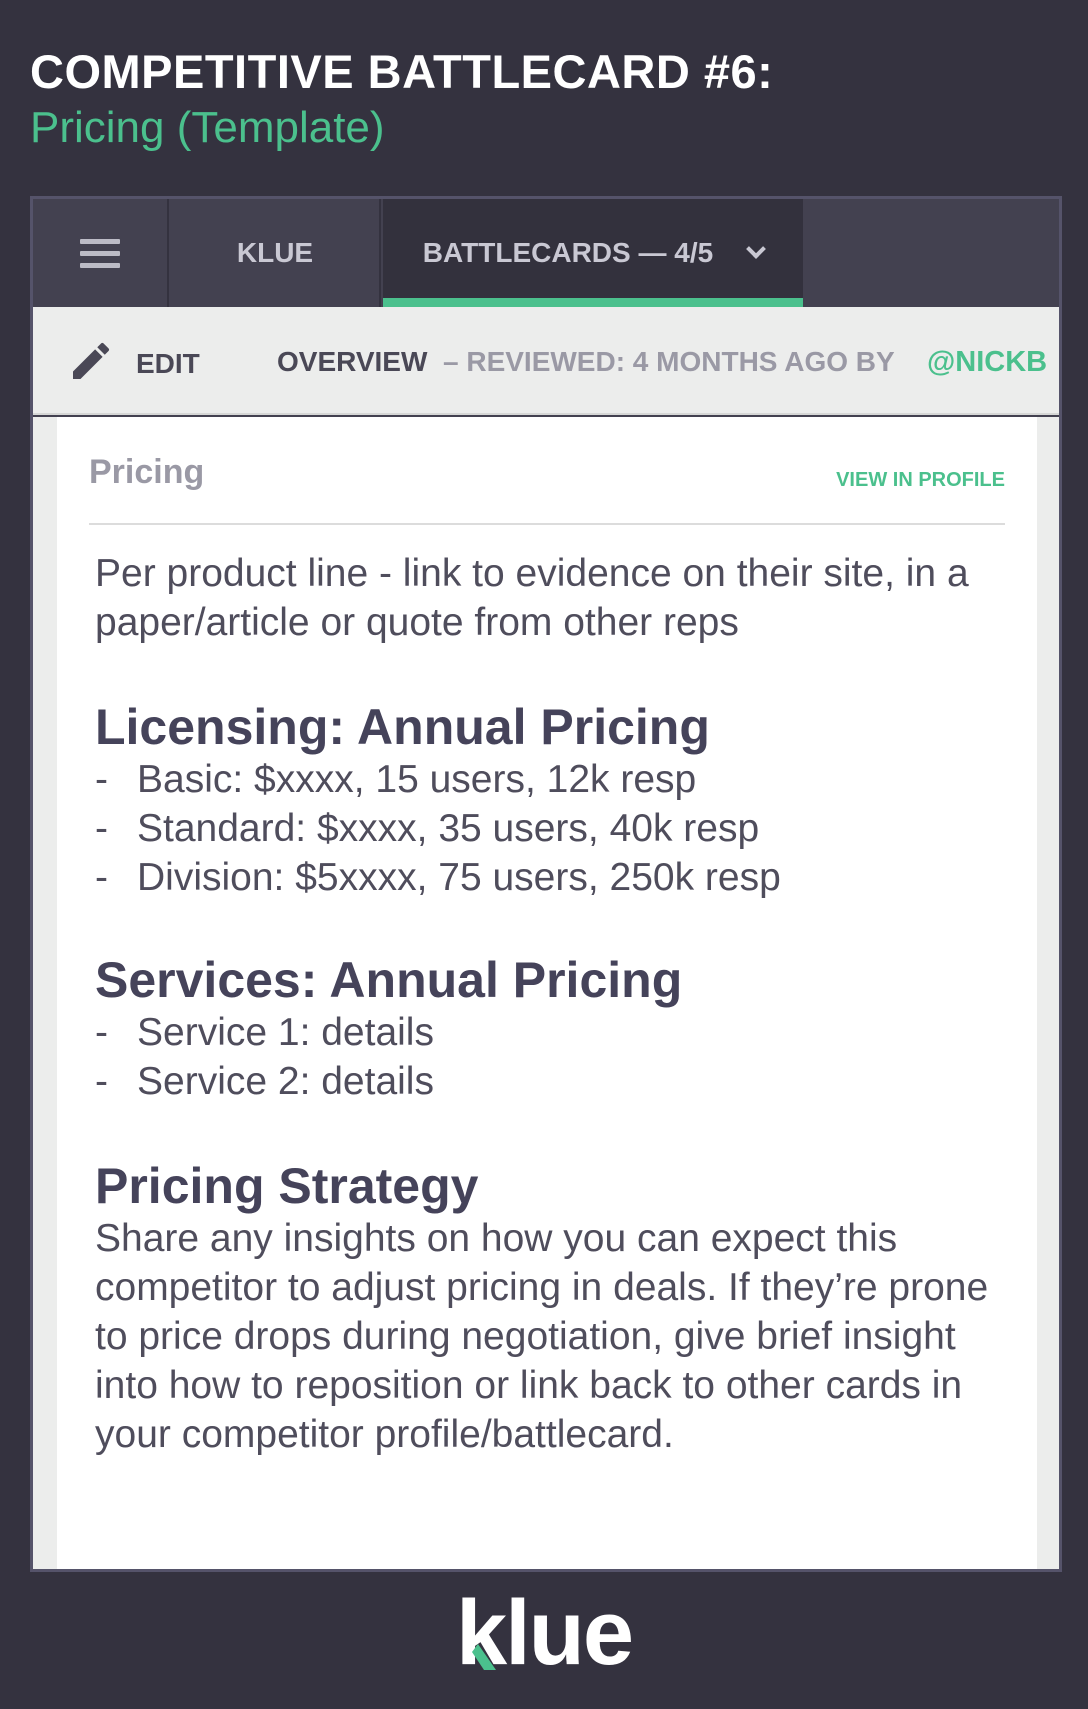 This screenshot has width=1088, height=1709. I want to click on hamburger-menu-icon, so click(100, 253).